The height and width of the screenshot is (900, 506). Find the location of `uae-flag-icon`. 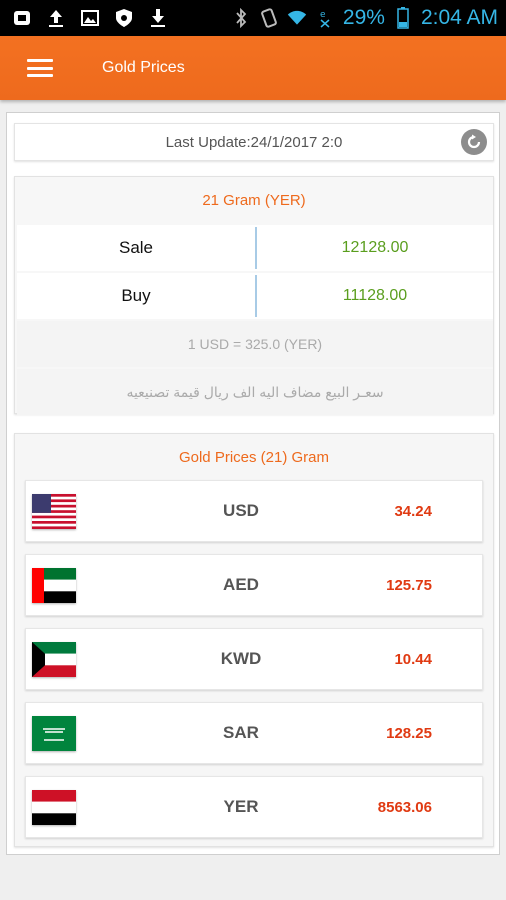

uae-flag-icon is located at coordinates (54, 585).